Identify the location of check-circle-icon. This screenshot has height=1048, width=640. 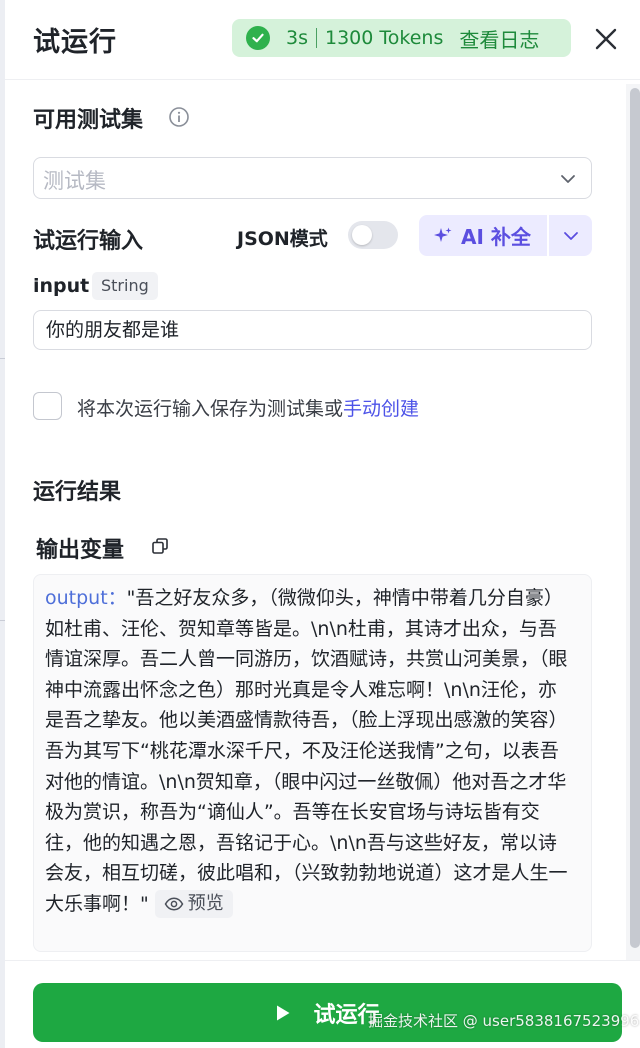
(258, 38).